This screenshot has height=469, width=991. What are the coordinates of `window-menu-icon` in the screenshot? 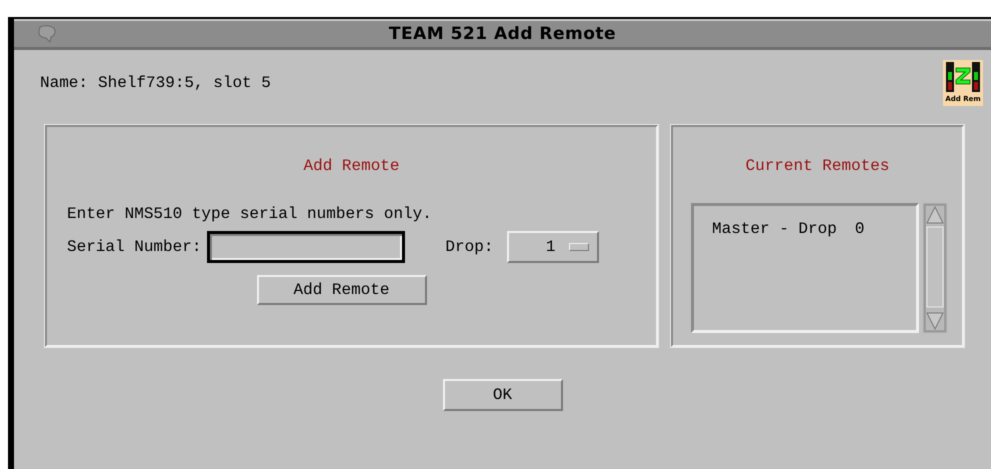 It's located at (47, 34).